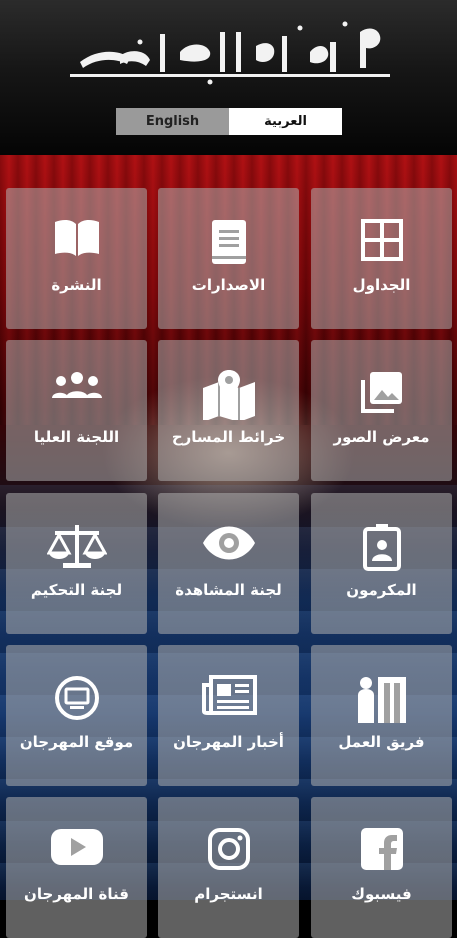 The image size is (457, 938). Describe the element at coordinates (381, 240) in the screenshot. I see `grid-icon` at that location.